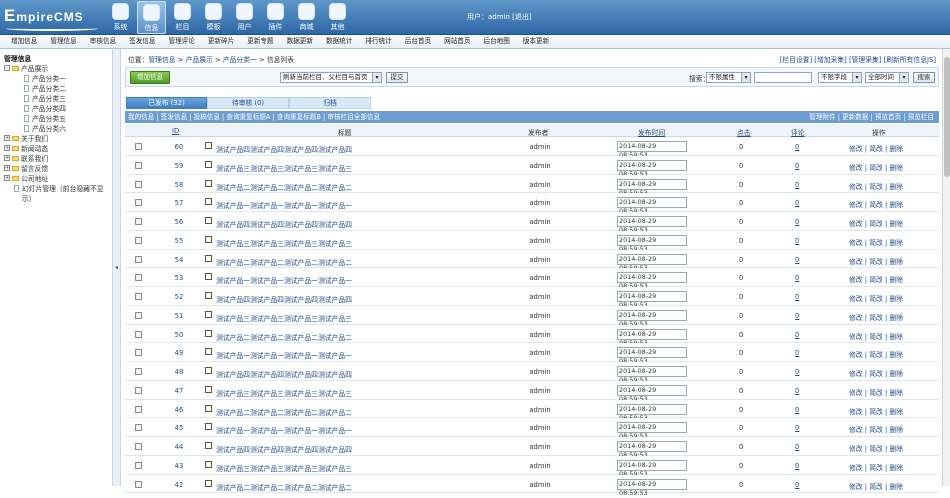  I want to click on row-id: 42, so click(179, 485).